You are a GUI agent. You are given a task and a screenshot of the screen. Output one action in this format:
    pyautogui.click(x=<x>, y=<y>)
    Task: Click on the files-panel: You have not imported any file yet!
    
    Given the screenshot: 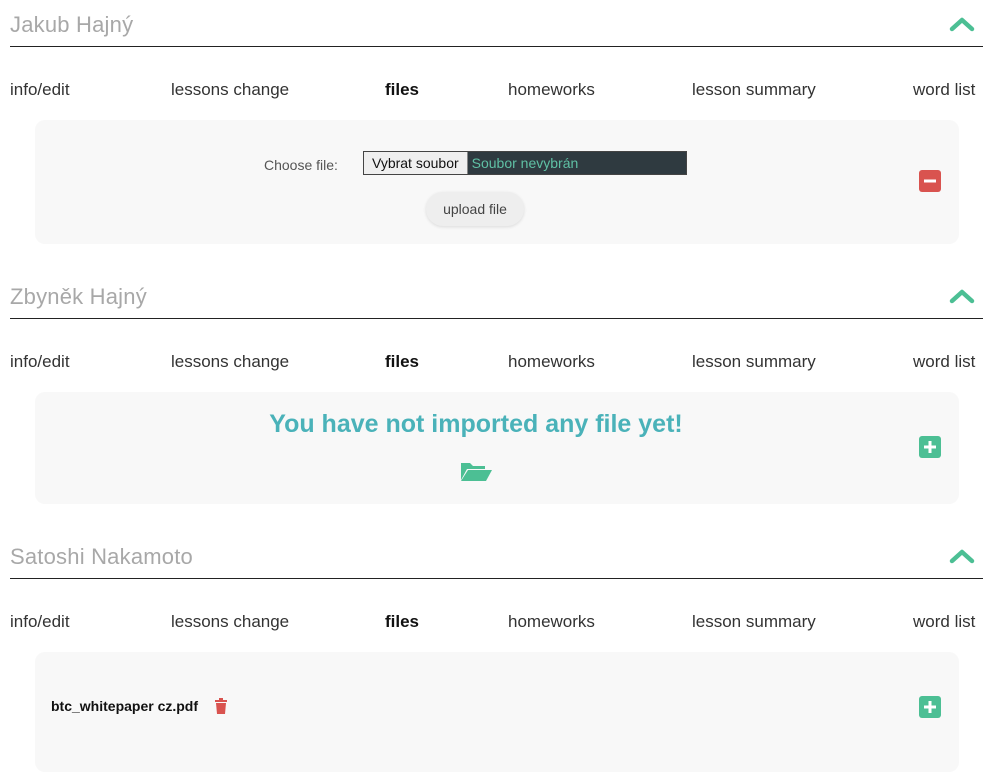 What is the action you would take?
    pyautogui.click(x=497, y=448)
    